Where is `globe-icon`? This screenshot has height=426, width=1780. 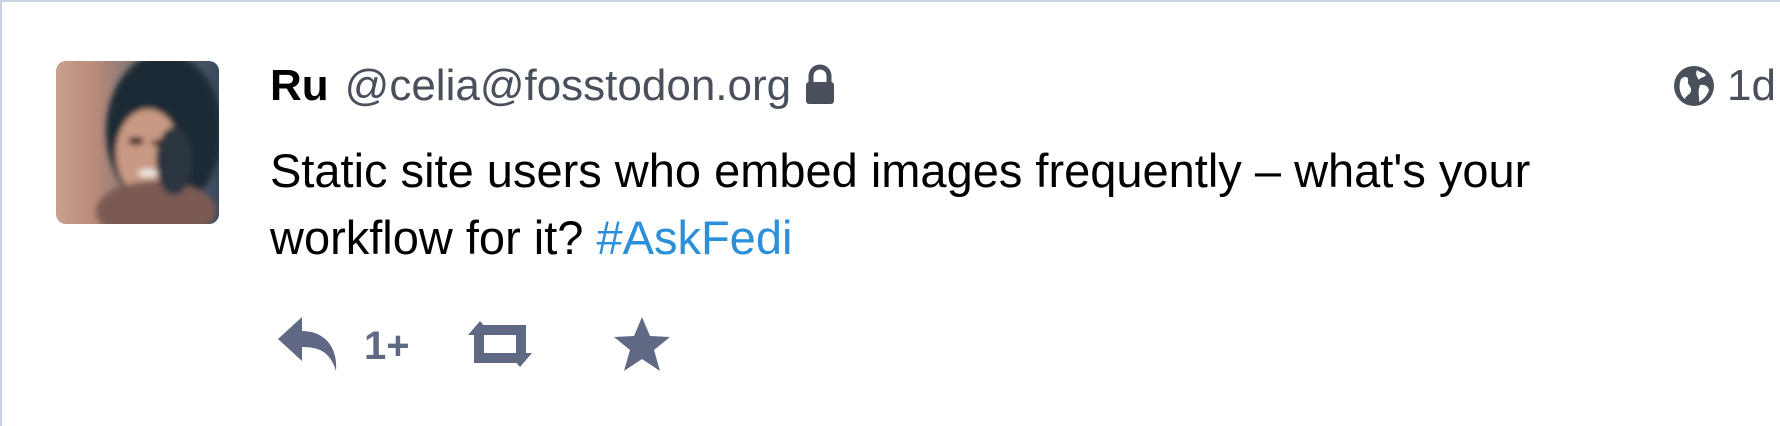 globe-icon is located at coordinates (1694, 86).